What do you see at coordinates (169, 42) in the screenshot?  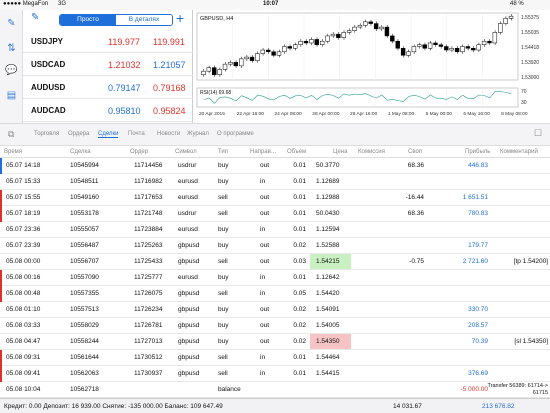 I see `quote-ask: 119.991` at bounding box center [169, 42].